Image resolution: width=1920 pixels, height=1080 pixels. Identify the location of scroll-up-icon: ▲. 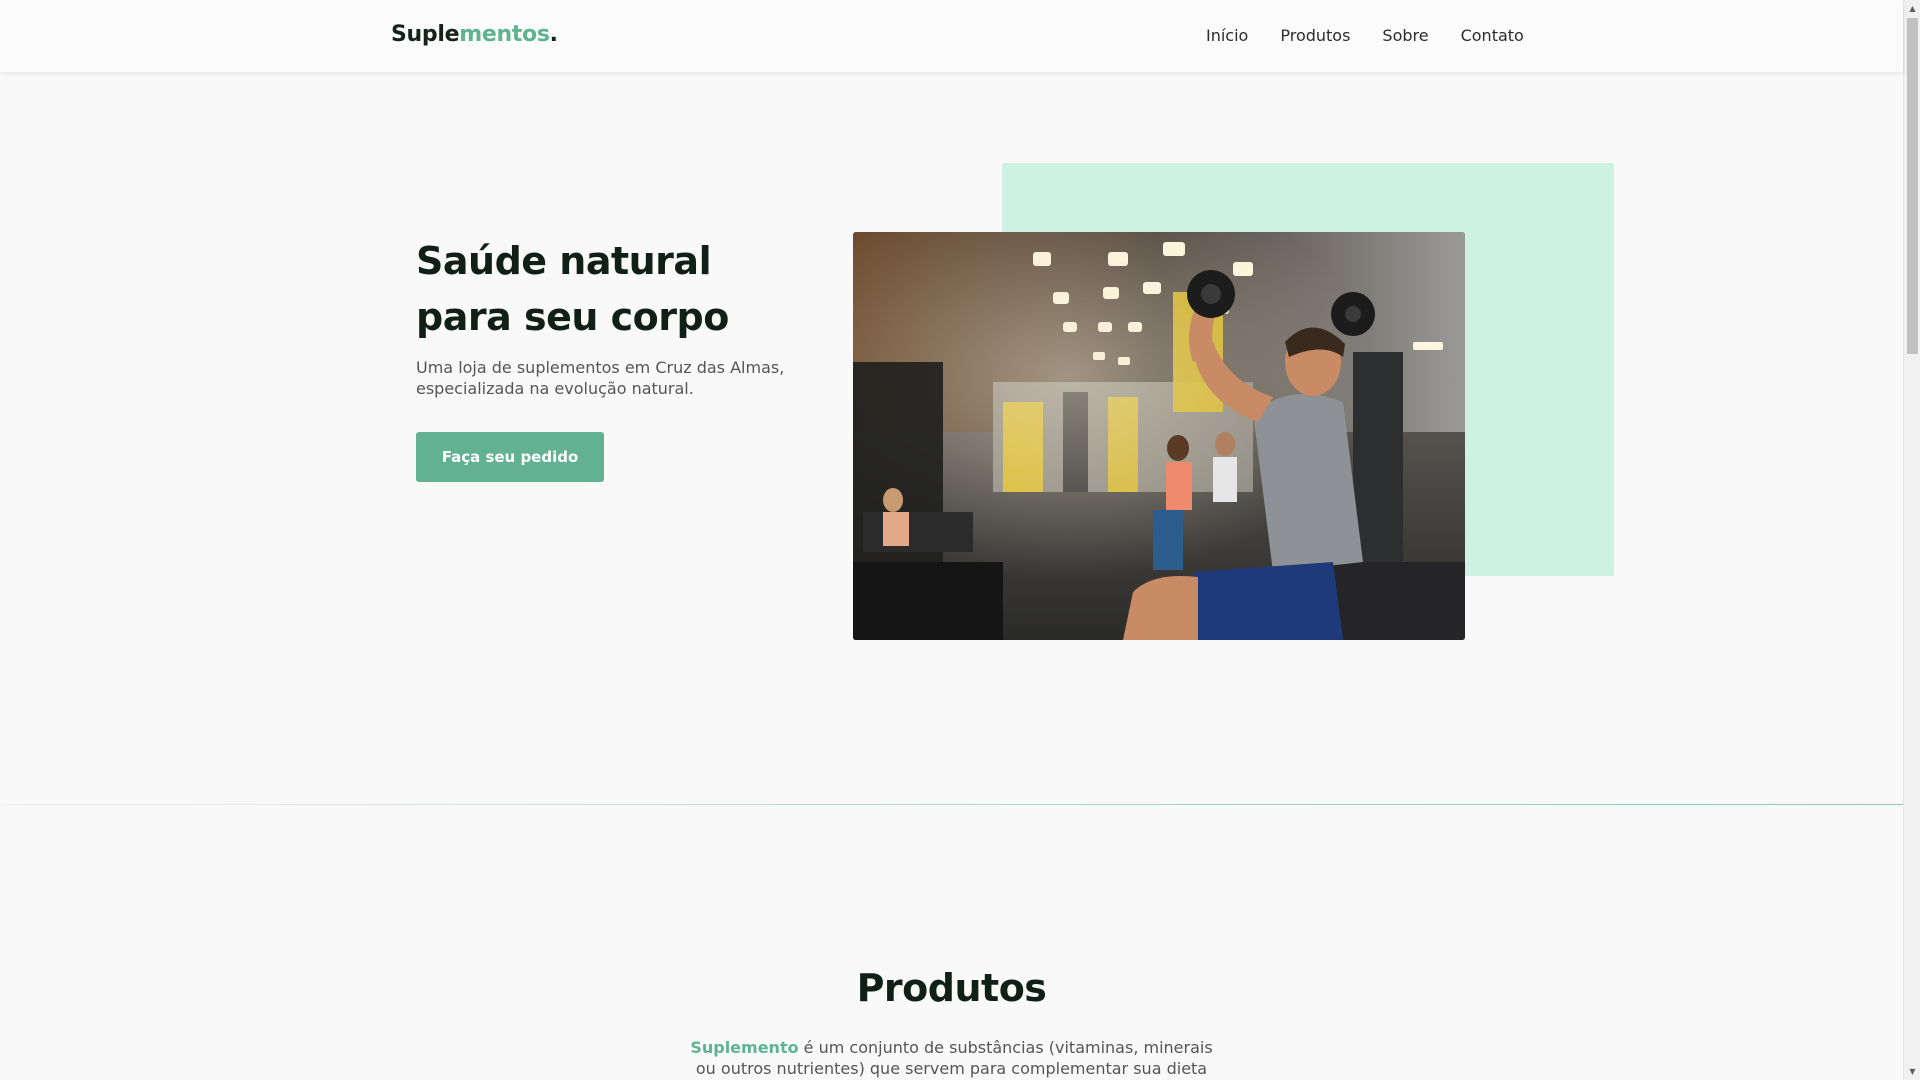
(1912, 8).